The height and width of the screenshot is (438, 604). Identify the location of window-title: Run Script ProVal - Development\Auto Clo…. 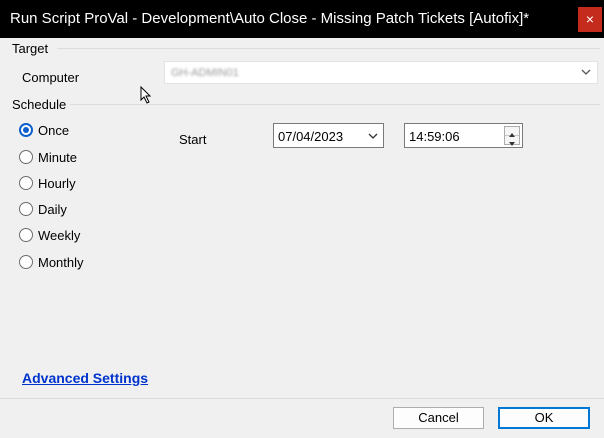
(270, 18).